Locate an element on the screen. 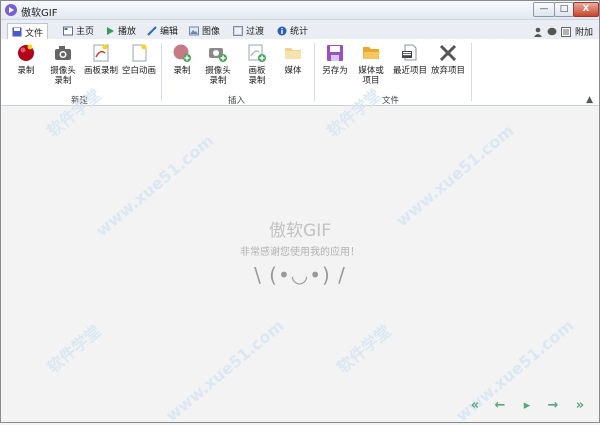  record-add-icon is located at coordinates (182, 53).